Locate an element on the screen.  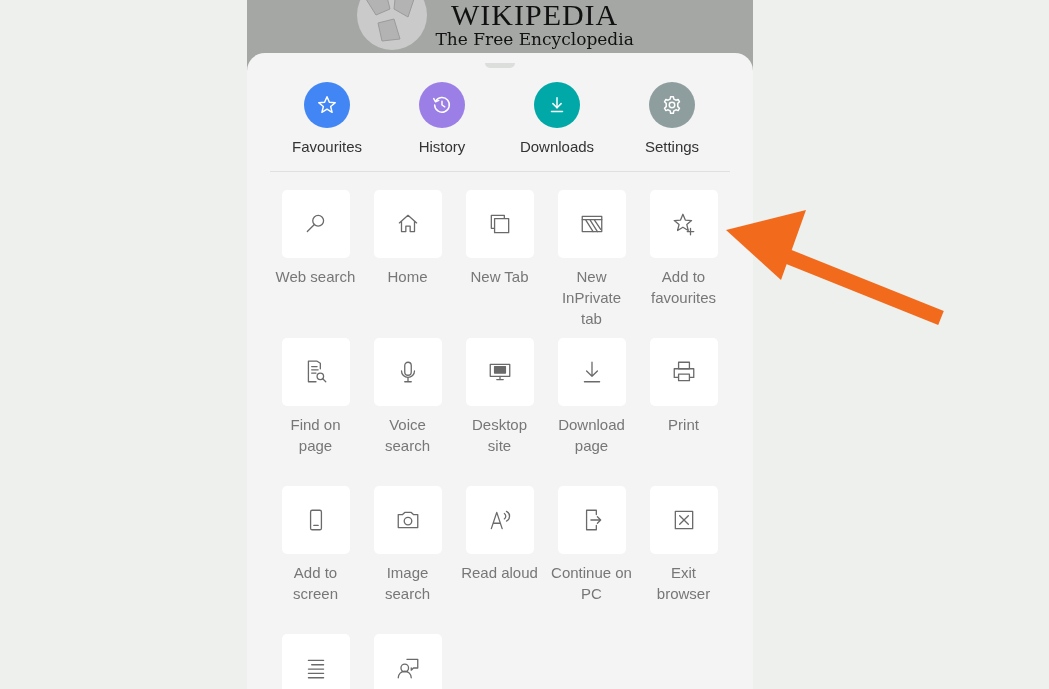
quick-action: History is located at coordinates (442, 118).